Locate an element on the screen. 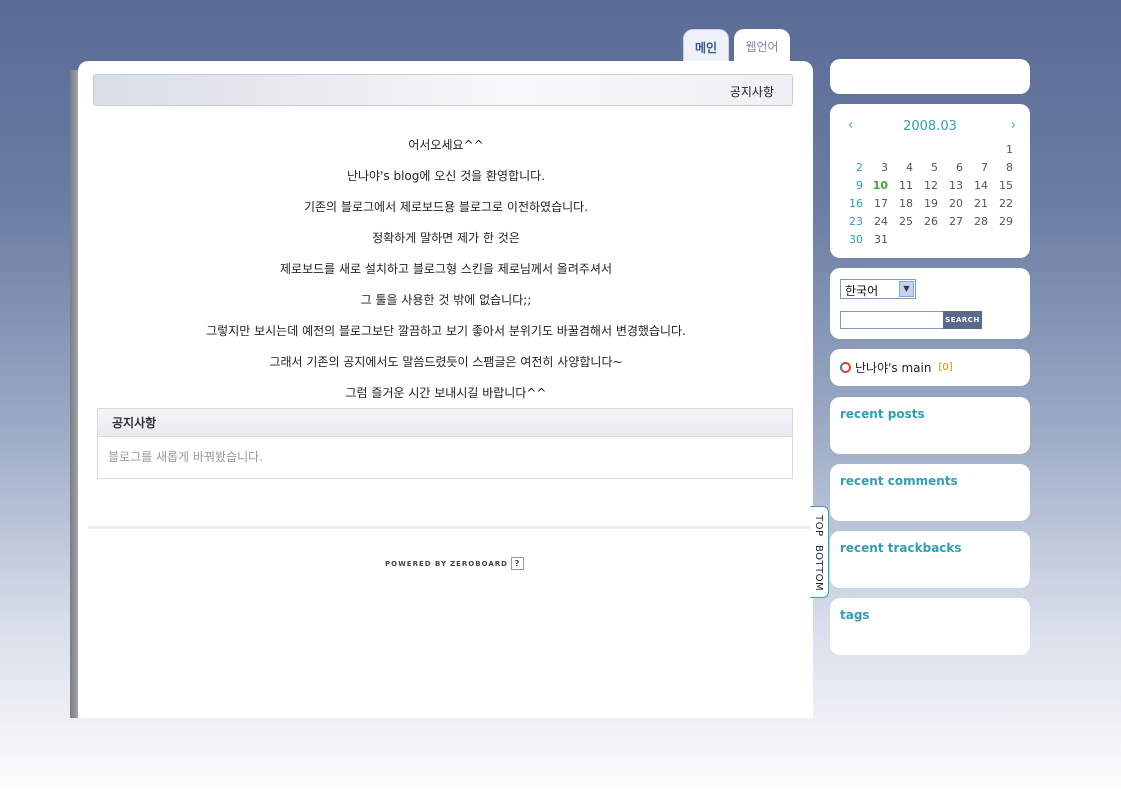  calendar-day: 6 is located at coordinates (950, 167).